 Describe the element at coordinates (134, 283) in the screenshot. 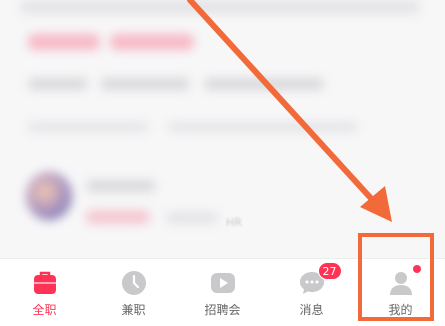

I see `clock-icon` at that location.